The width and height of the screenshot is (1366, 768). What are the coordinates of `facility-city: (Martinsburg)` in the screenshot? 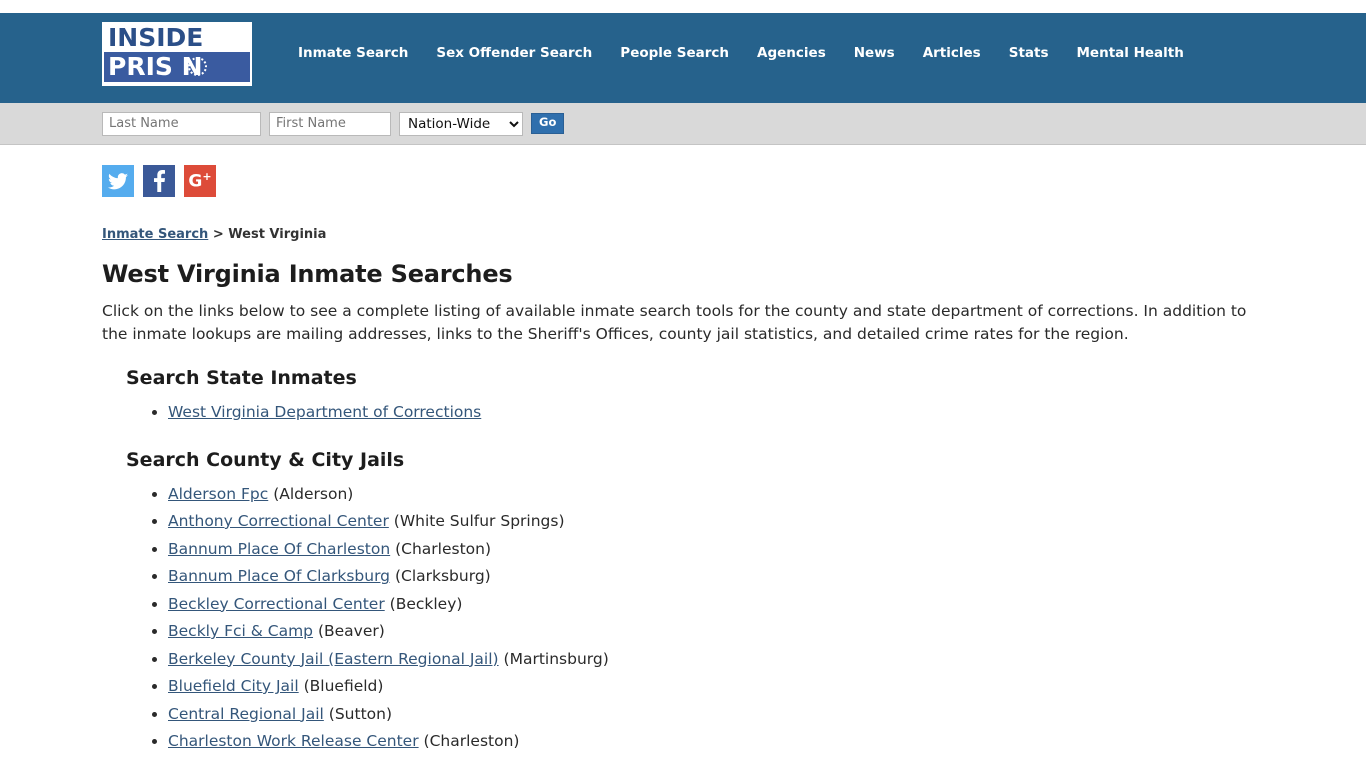 It's located at (556, 658).